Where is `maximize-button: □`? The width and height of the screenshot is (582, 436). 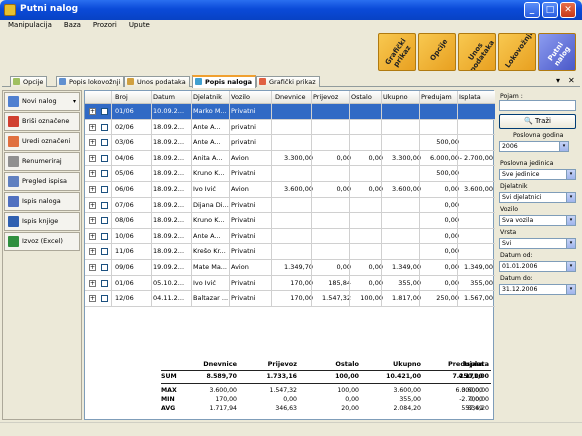
maximize-button: □ is located at coordinates (550, 10).